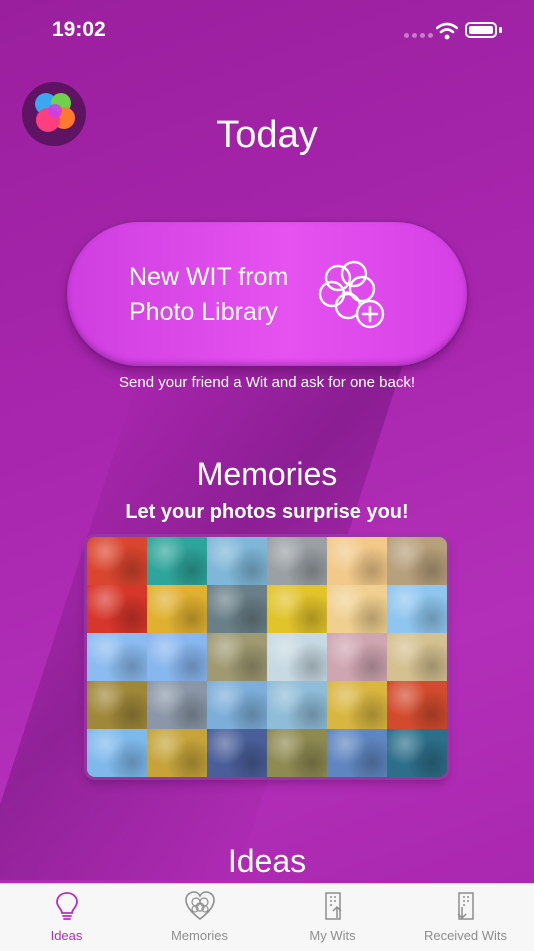 This screenshot has width=534, height=951. I want to click on battery-nub, so click(500, 30).